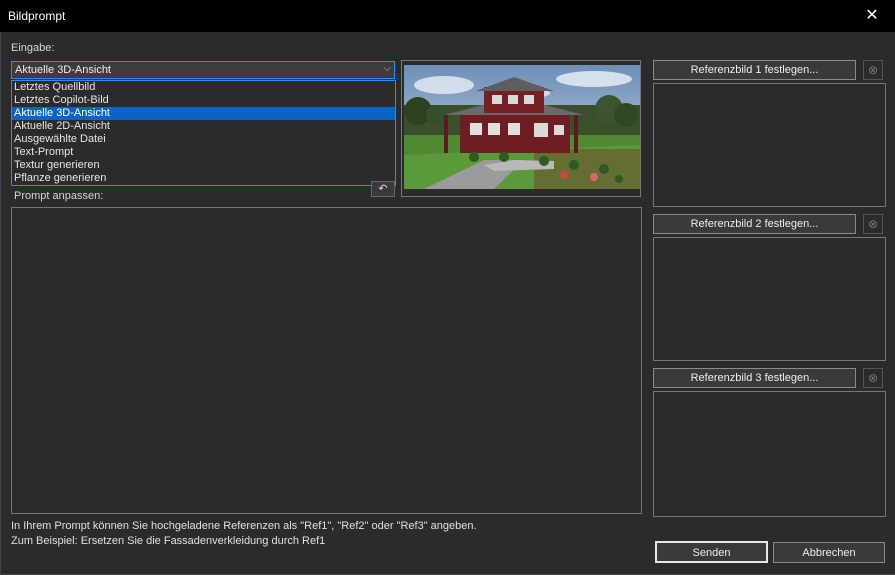 The width and height of the screenshot is (895, 575). Describe the element at coordinates (387, 68) in the screenshot. I see `chevron-down-icon: ⌵` at that location.